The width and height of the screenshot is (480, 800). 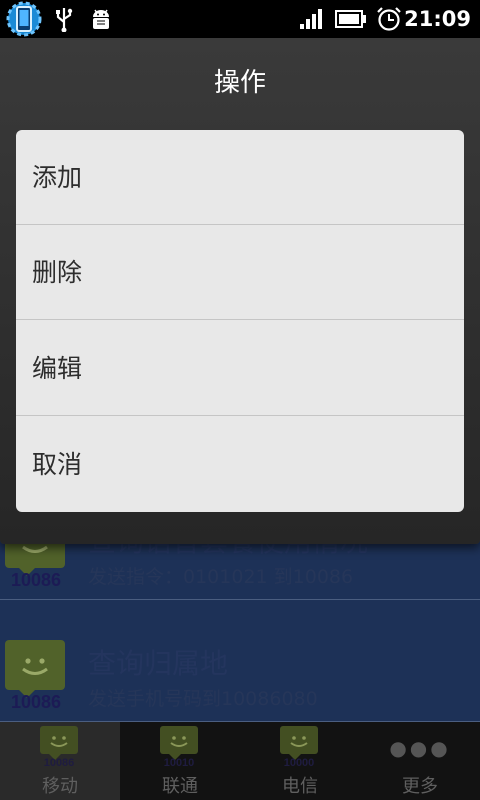 I want to click on battery-icon, so click(x=351, y=19).